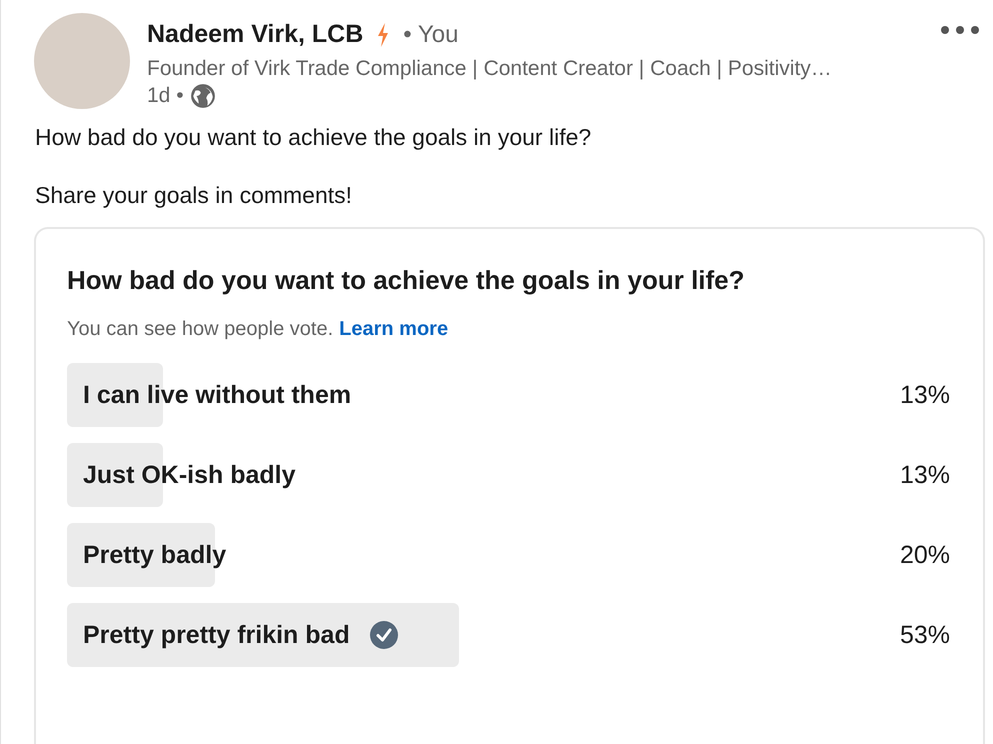  What do you see at coordinates (194, 195) in the screenshot?
I see `post-text: Share your goals in comments!` at bounding box center [194, 195].